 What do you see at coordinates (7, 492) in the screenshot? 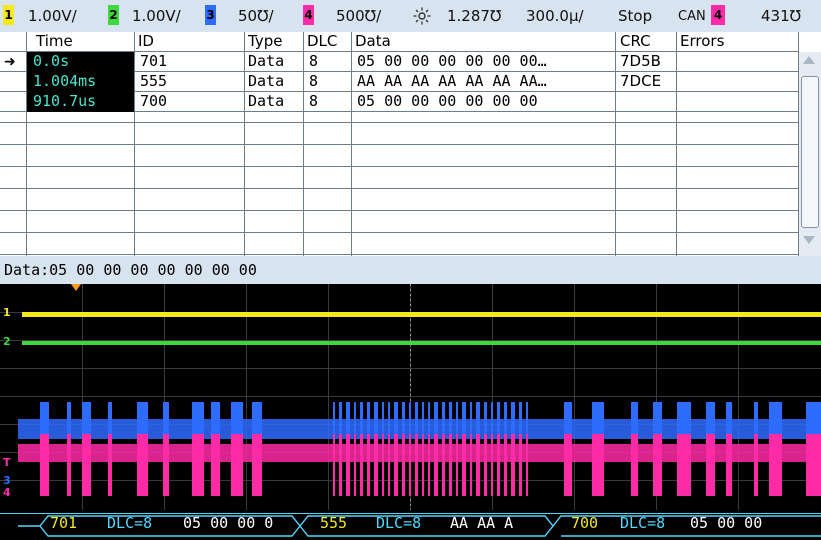
I see `ch4-marker: 4` at bounding box center [7, 492].